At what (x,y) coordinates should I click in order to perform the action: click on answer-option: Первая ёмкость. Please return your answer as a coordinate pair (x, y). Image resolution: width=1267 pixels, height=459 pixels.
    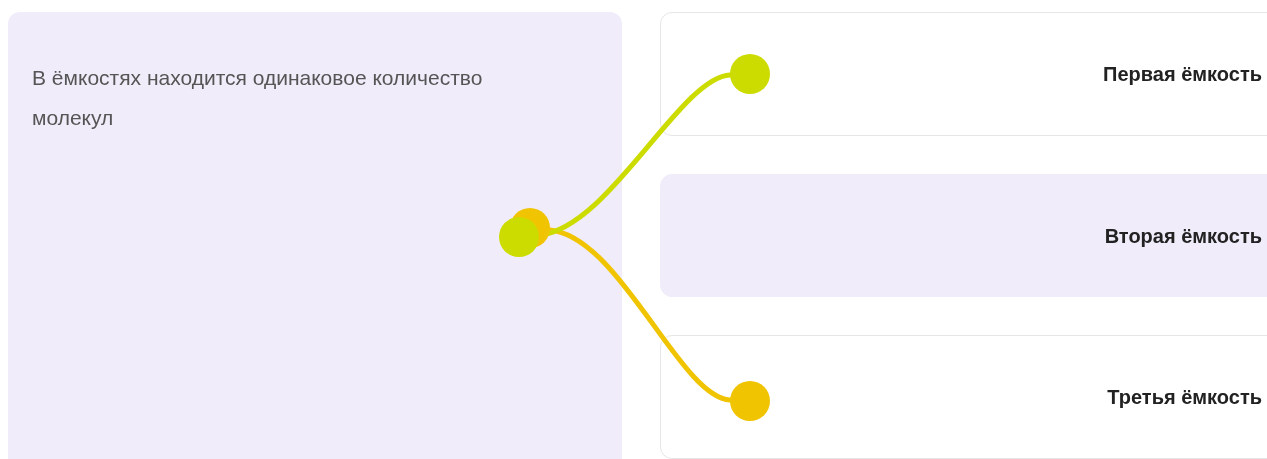
    Looking at the image, I should click on (963, 74).